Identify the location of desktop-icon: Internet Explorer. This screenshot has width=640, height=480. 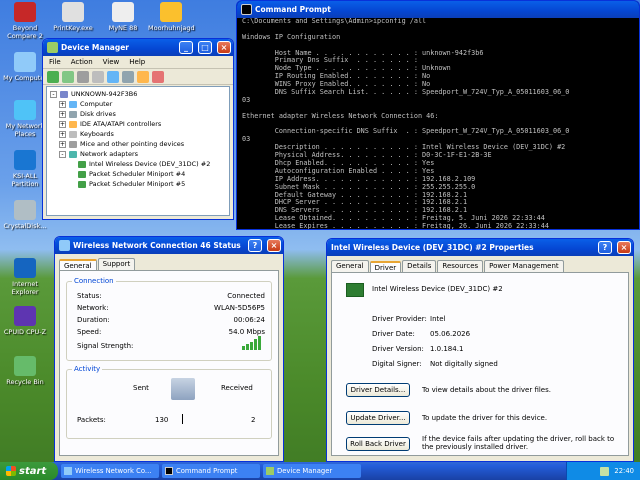
(25, 277).